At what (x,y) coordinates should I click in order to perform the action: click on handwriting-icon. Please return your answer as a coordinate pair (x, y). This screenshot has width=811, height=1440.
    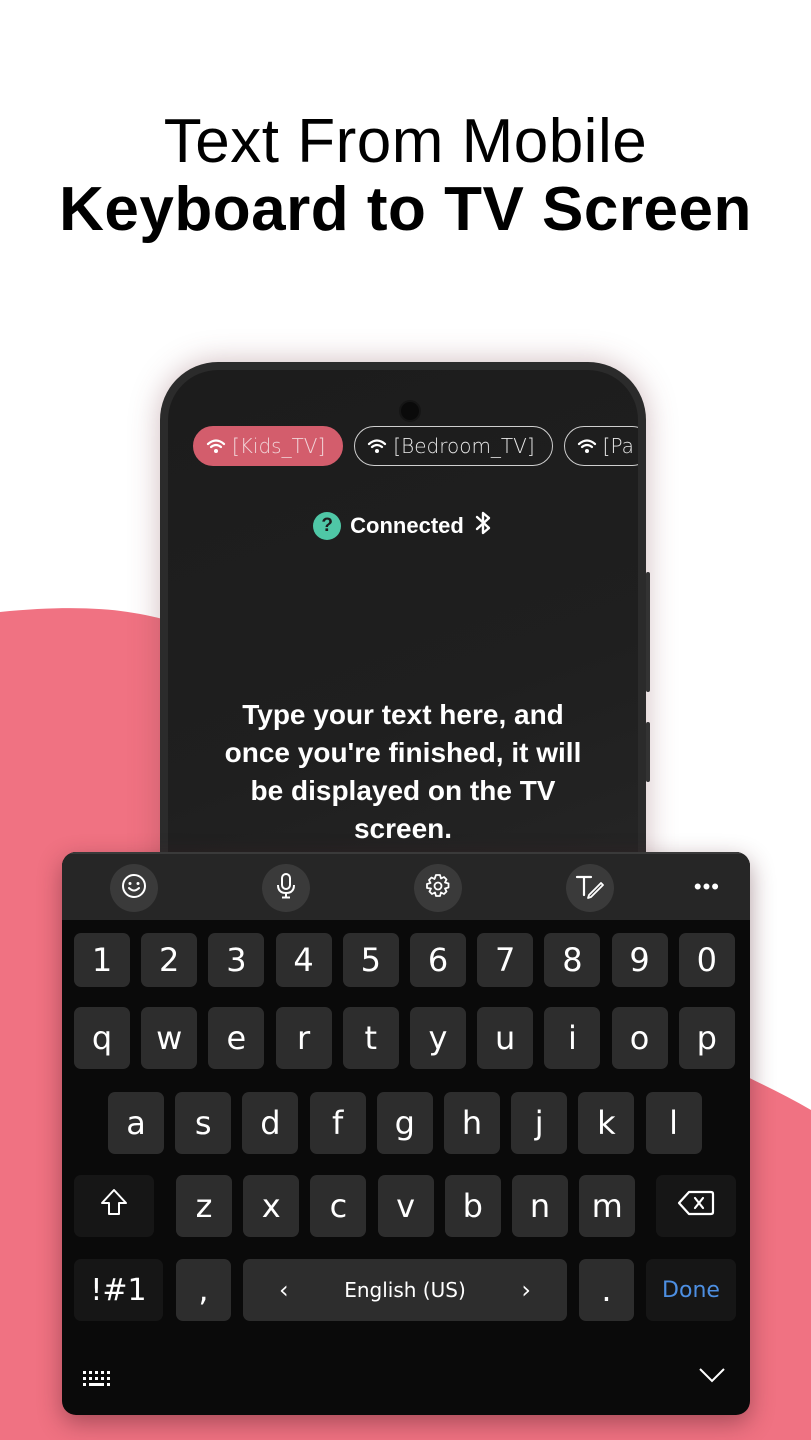
    Looking at the image, I should click on (590, 888).